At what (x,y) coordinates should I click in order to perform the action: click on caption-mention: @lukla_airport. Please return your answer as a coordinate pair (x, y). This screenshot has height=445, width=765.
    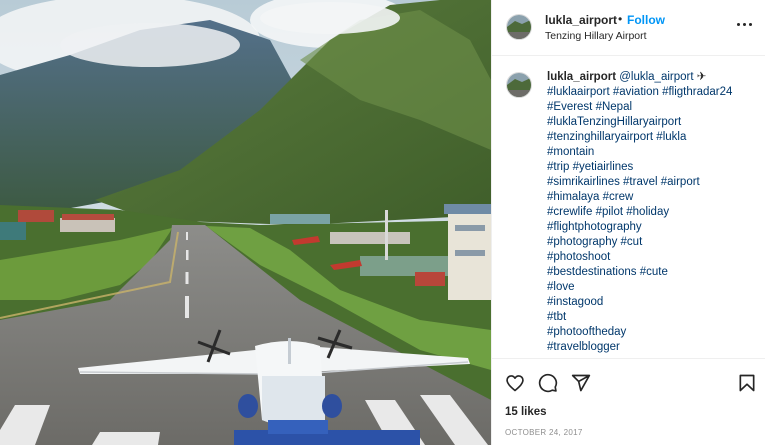
    Looking at the image, I should click on (656, 77).